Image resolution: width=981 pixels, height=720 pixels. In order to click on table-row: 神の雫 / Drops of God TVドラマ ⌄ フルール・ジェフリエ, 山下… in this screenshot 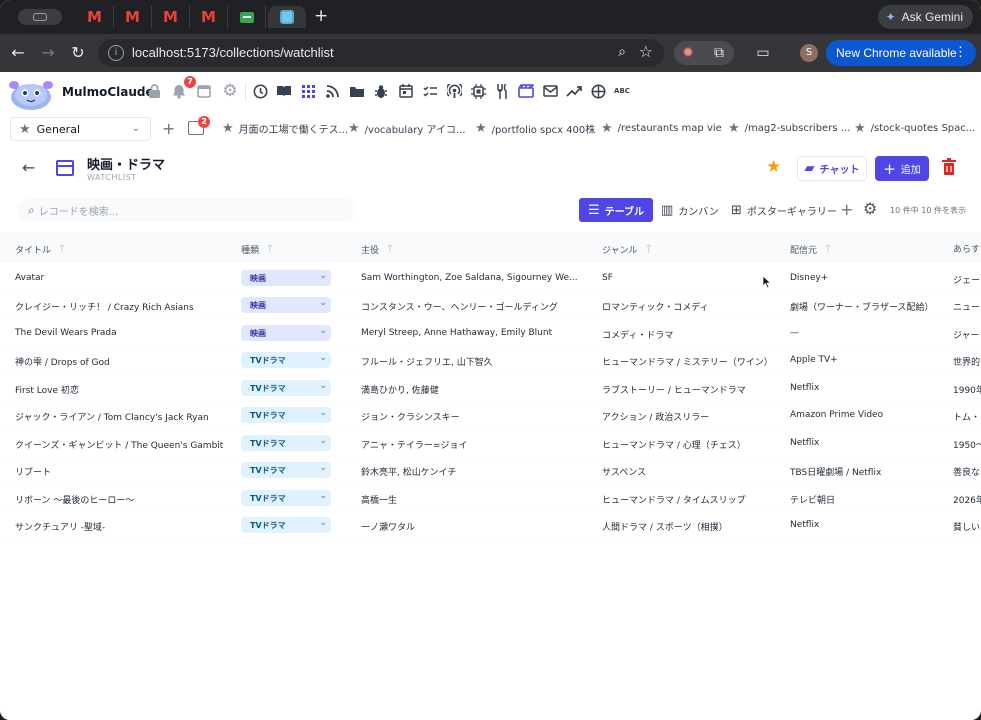, I will do `click(490, 360)`.